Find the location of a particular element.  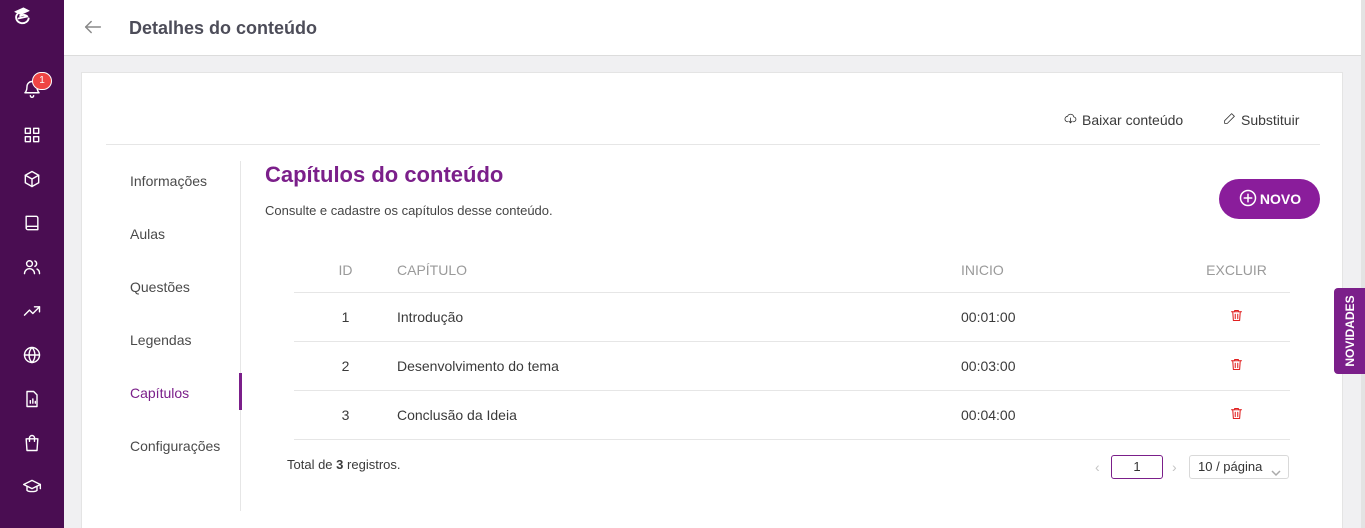

sidenav-item-aulas: Aulas is located at coordinates (147, 234).